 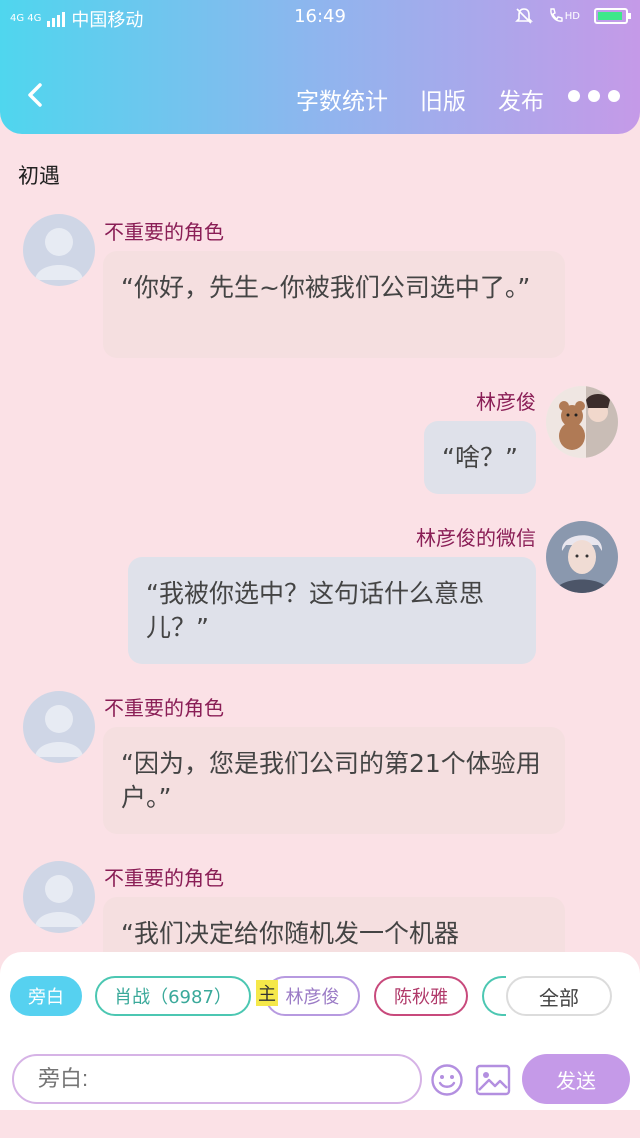 What do you see at coordinates (342, 99) in the screenshot?
I see `word-count-button: 字数统计` at bounding box center [342, 99].